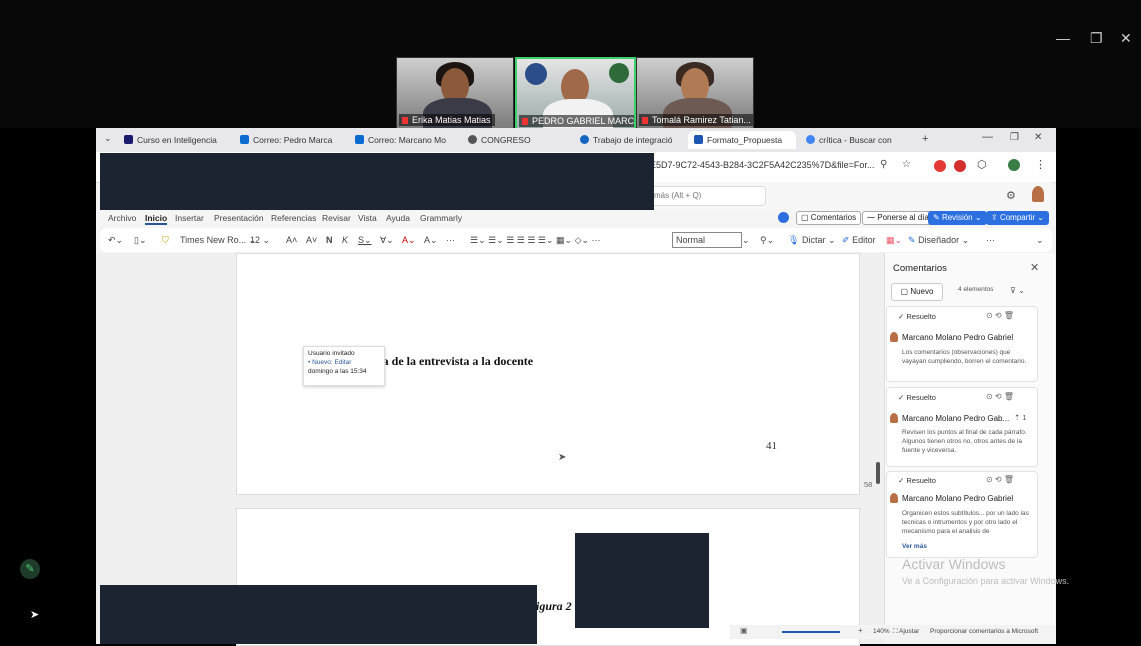  I want to click on favorite-star-icon: ☆, so click(906, 164).